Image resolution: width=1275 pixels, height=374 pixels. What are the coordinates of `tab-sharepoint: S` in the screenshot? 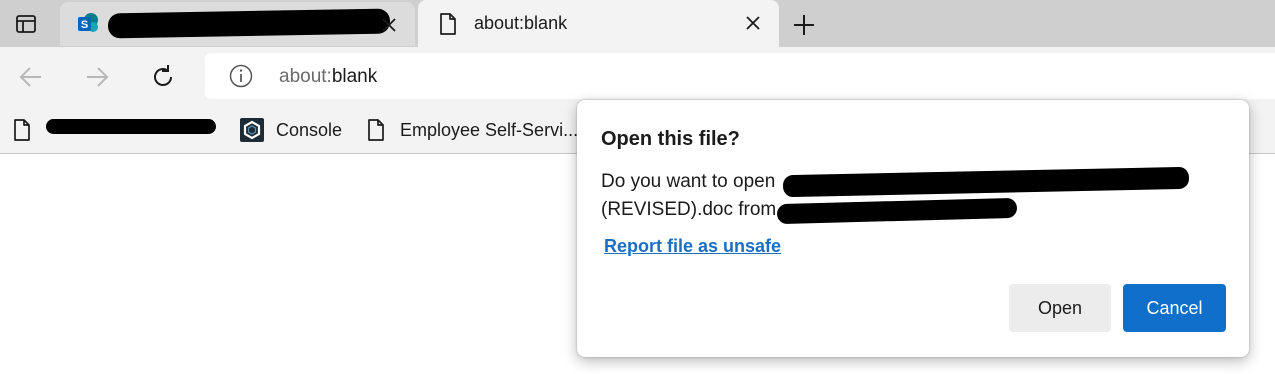 It's located at (237, 24).